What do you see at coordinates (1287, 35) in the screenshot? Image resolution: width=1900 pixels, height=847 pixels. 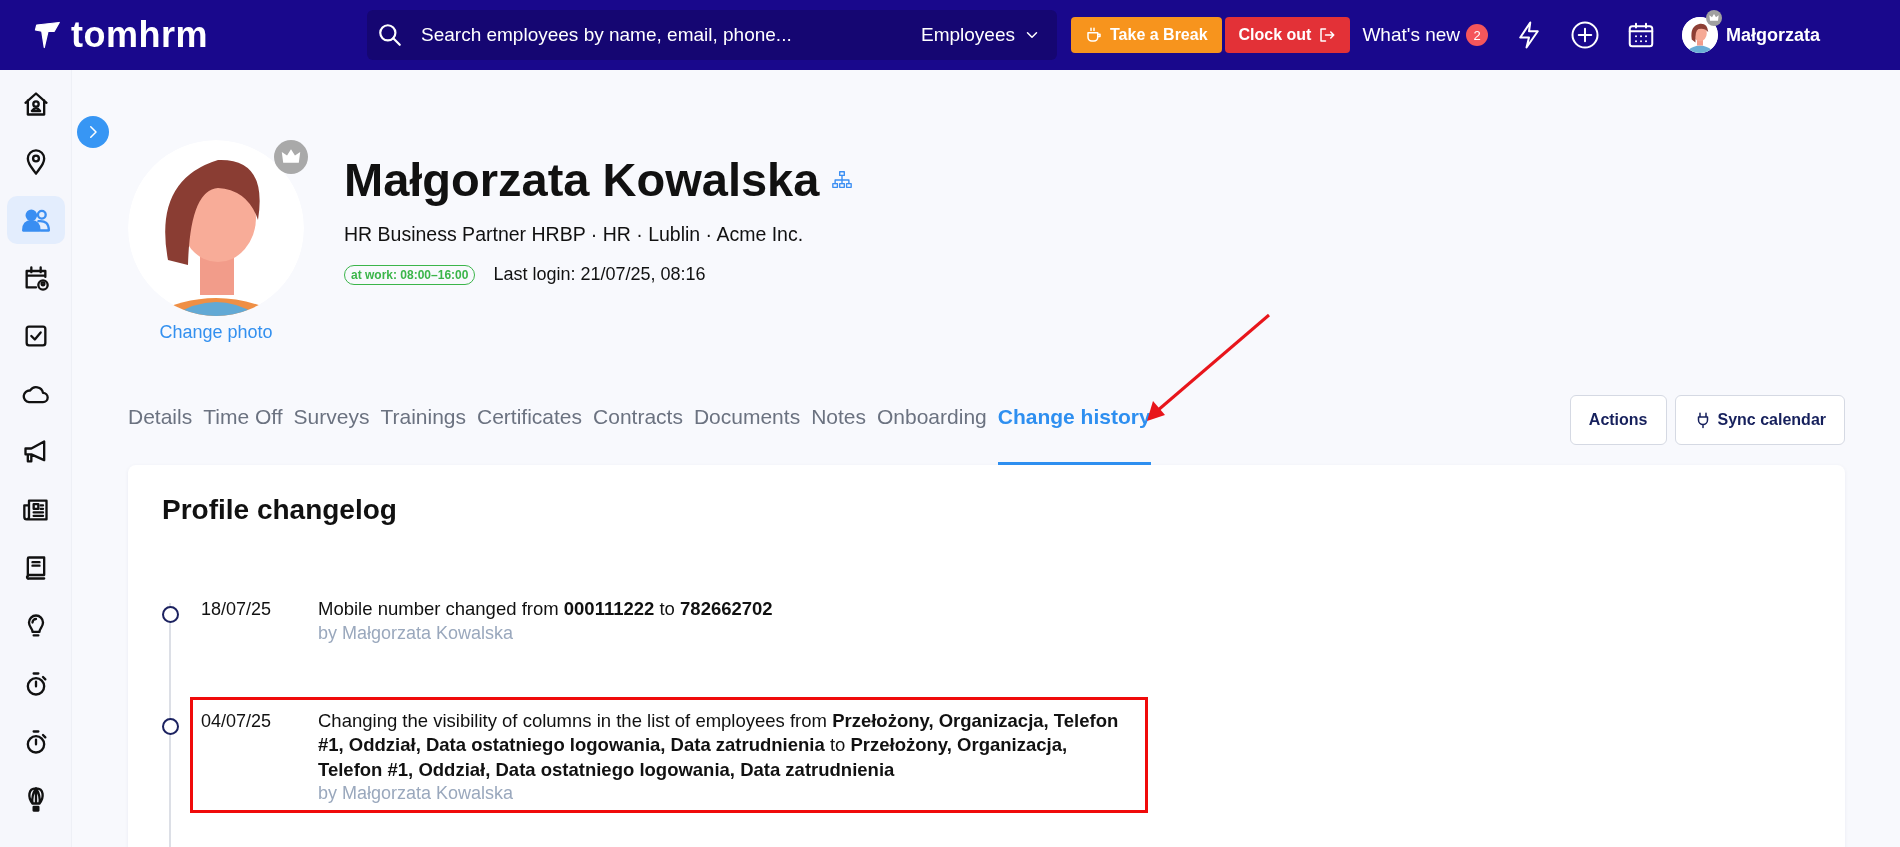 I see `clock-out-button: Clock out` at bounding box center [1287, 35].